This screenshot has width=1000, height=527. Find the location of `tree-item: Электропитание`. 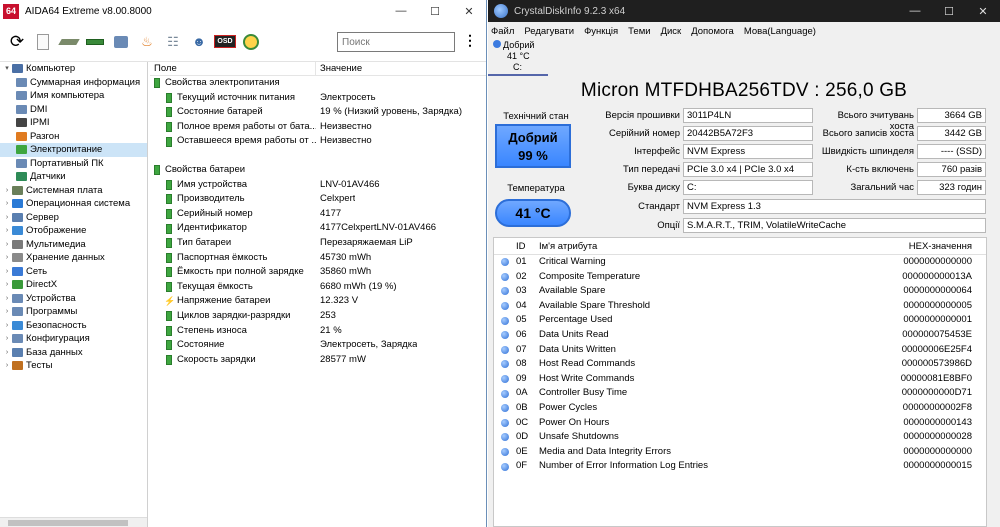

tree-item: Электропитание is located at coordinates (73, 150).